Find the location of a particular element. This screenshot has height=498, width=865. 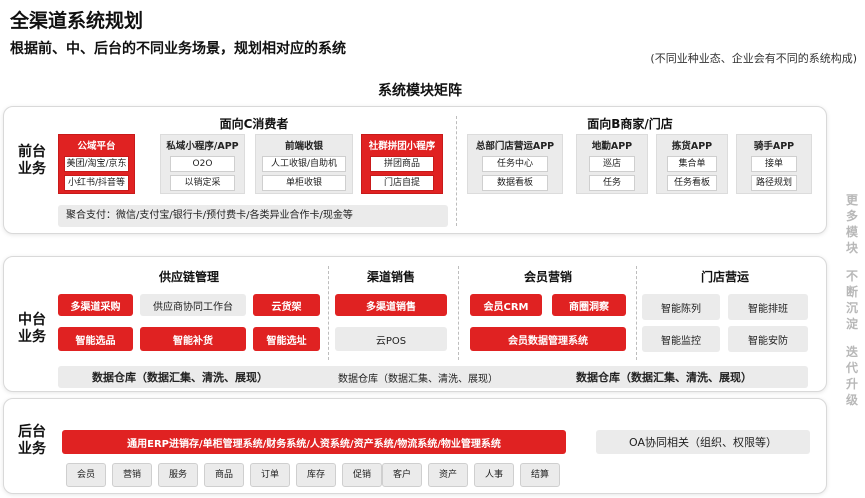

card-field-app: 地勤APP 巡店 任务 is located at coordinates (612, 164).